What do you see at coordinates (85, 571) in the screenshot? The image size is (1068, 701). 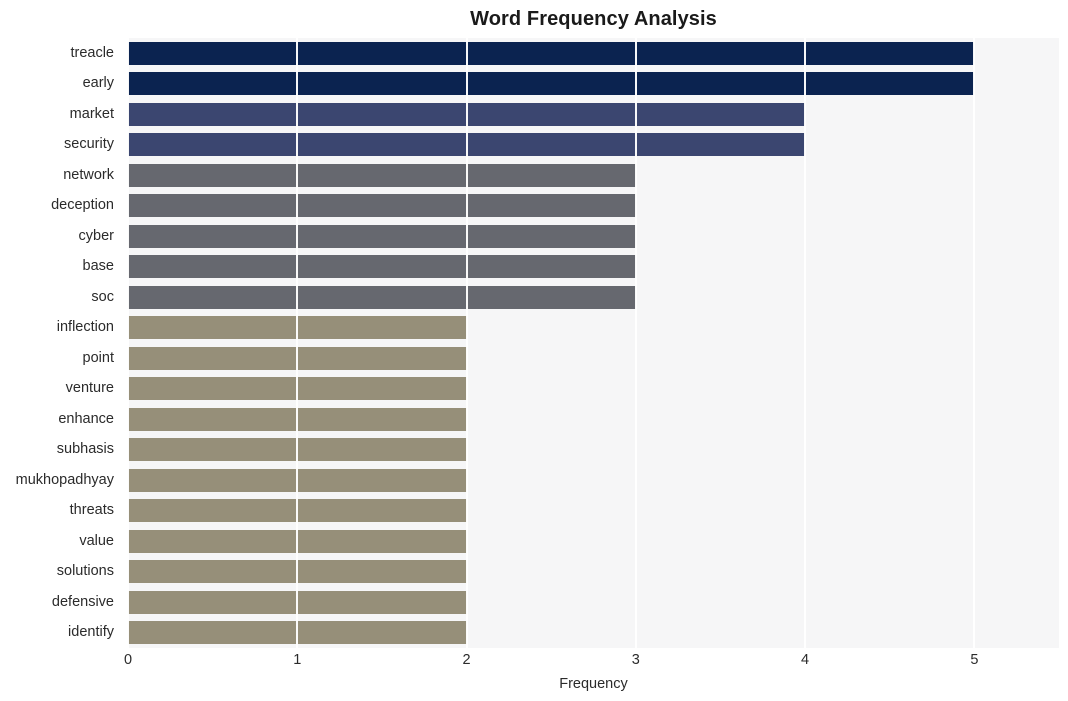 I see `y-tick-label-solutions: solutions` at bounding box center [85, 571].